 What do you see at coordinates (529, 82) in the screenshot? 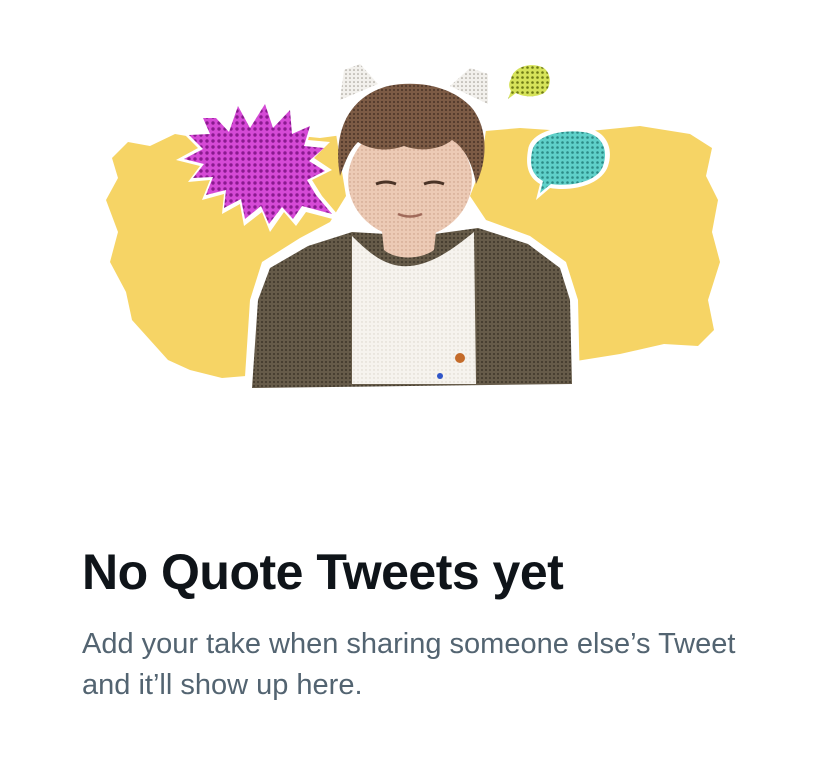
I see `lime-speech-bubble` at bounding box center [529, 82].